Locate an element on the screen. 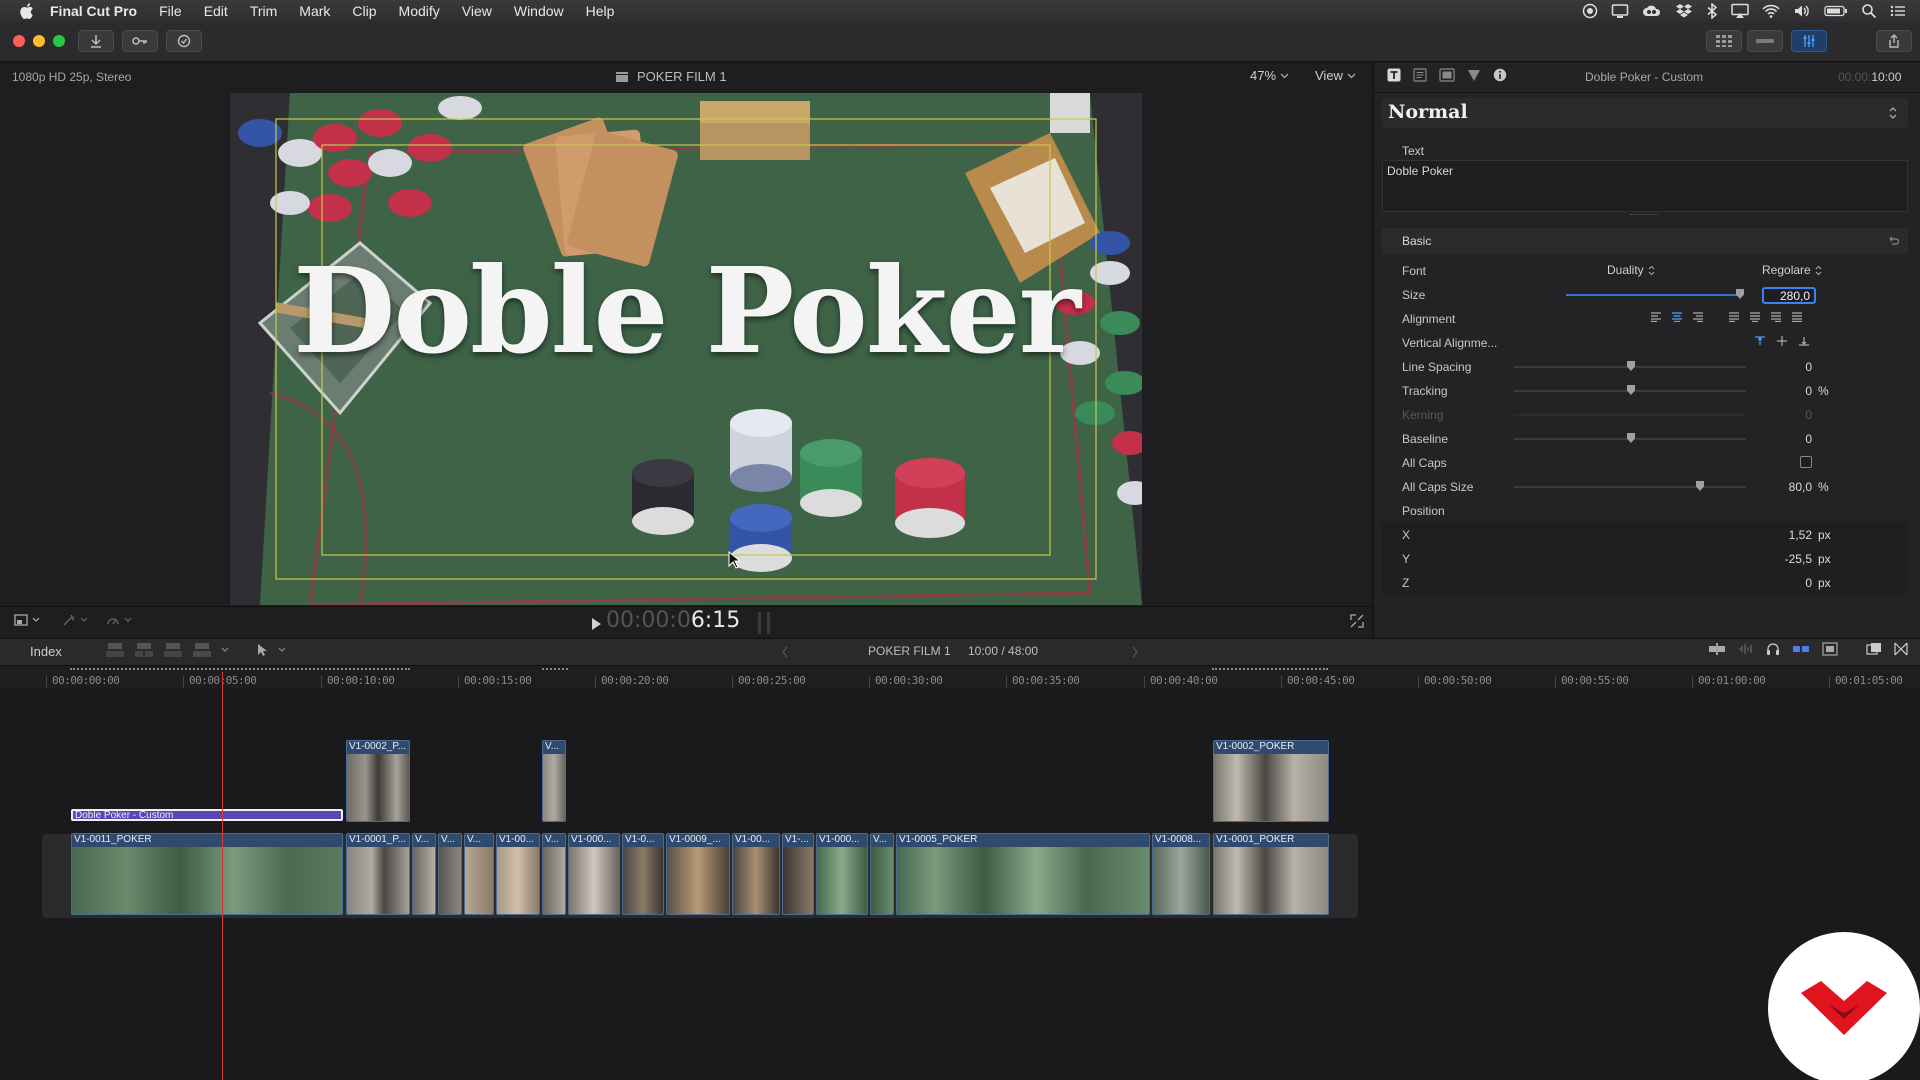 This screenshot has height=1080, width=1920. battery-icon is located at coordinates (1836, 11).